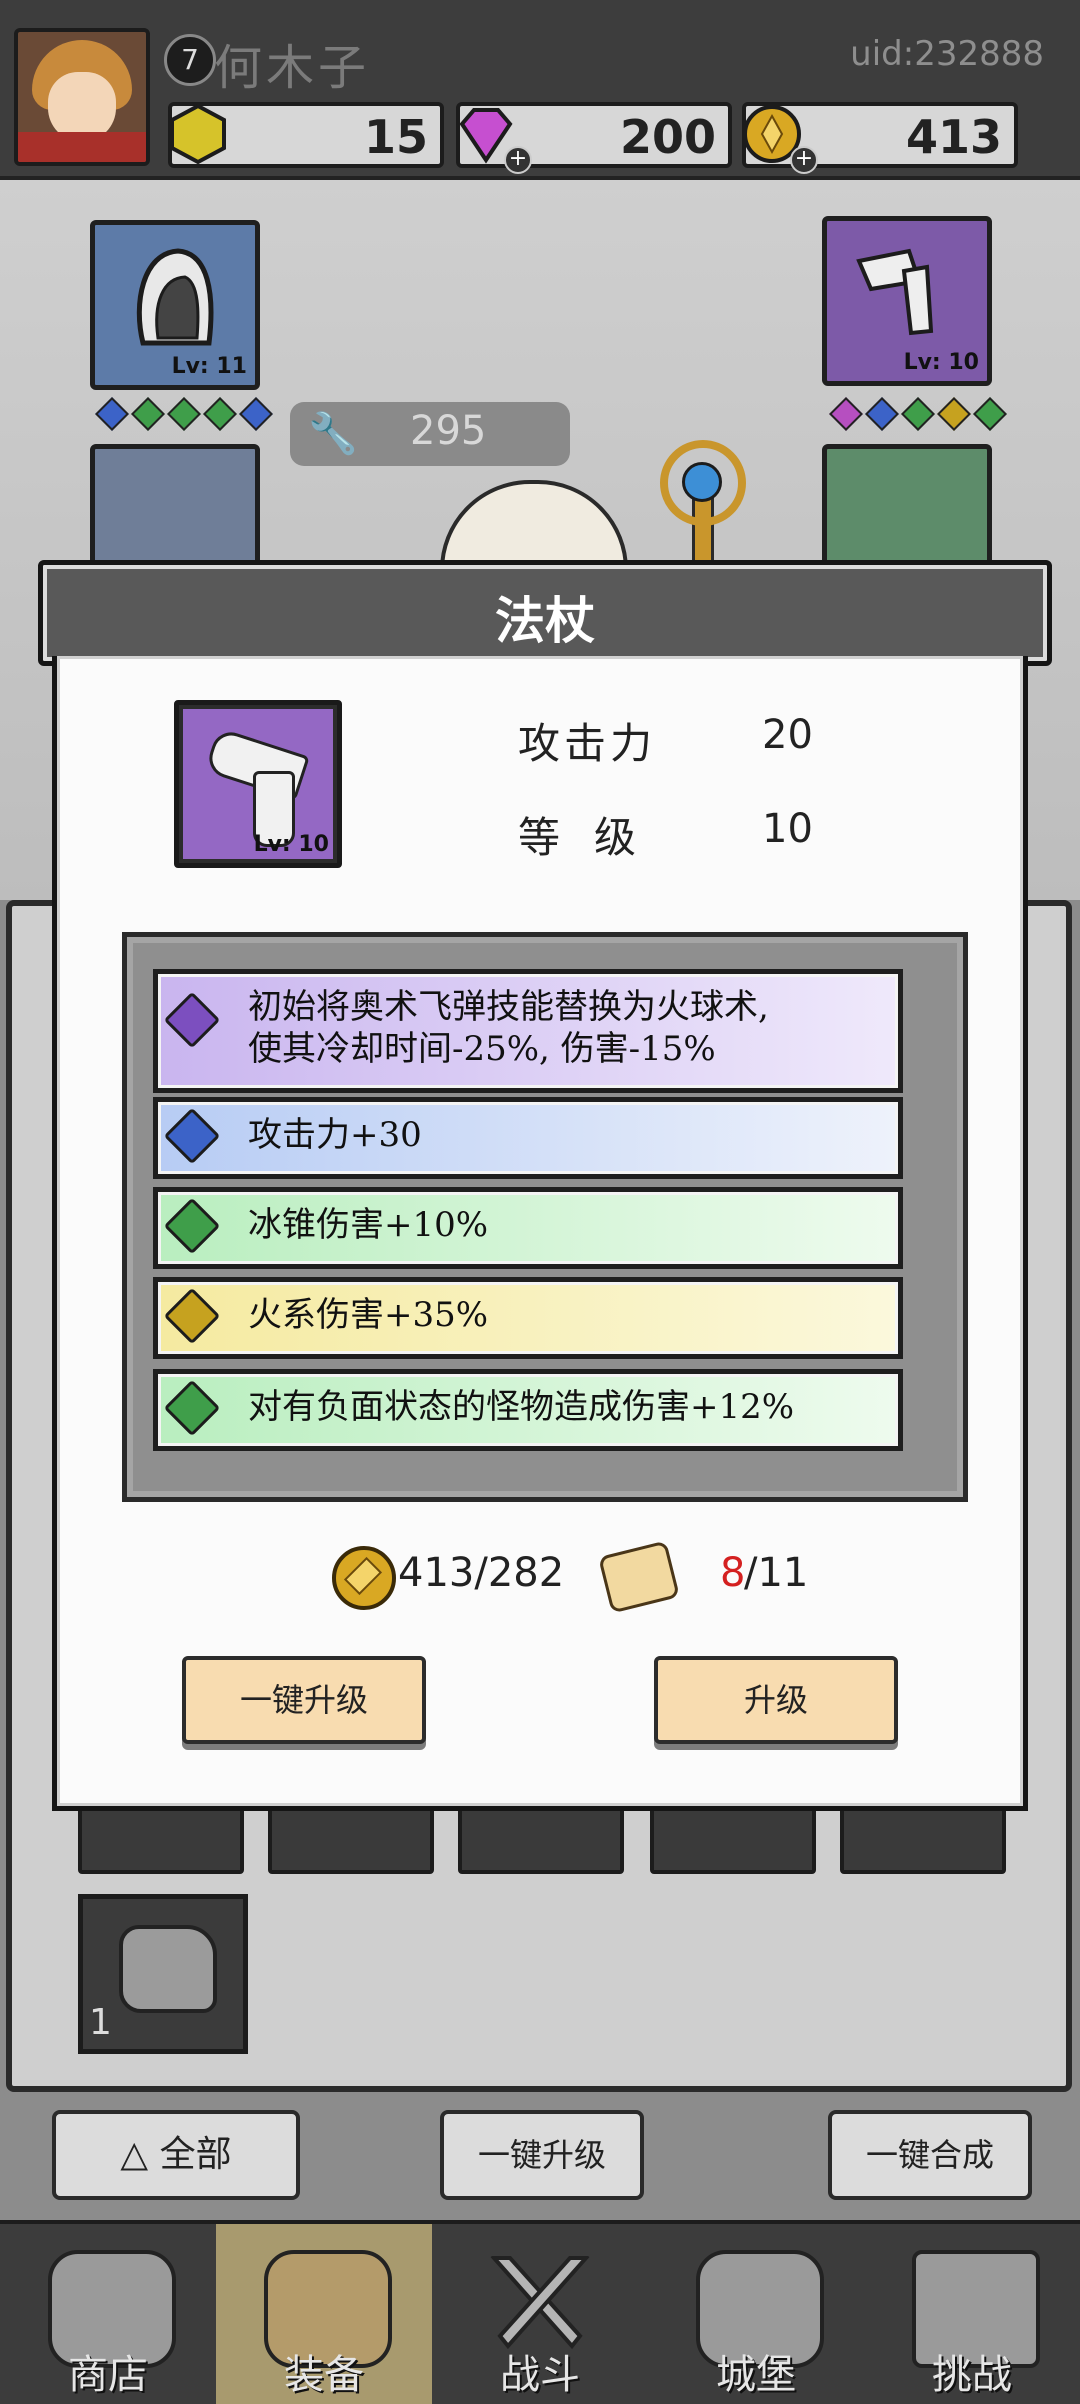 This screenshot has height=2404, width=1080. What do you see at coordinates (804, 160) in the screenshot?
I see `add-coin-button: +` at bounding box center [804, 160].